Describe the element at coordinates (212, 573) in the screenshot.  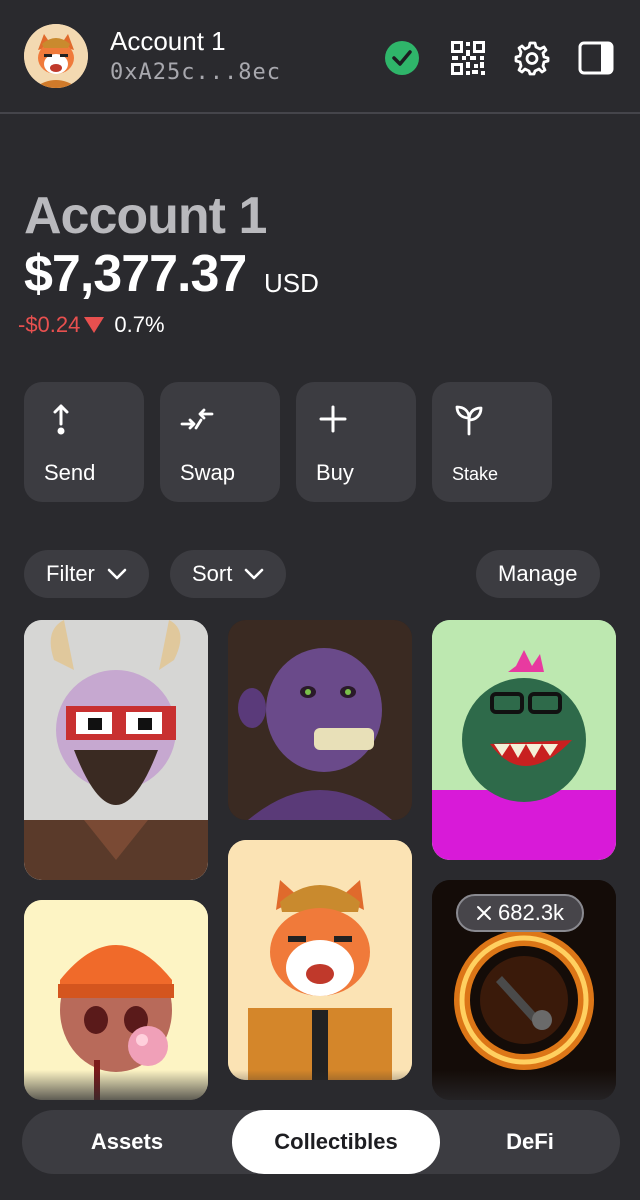
I see `sort-label: Sort` at that location.